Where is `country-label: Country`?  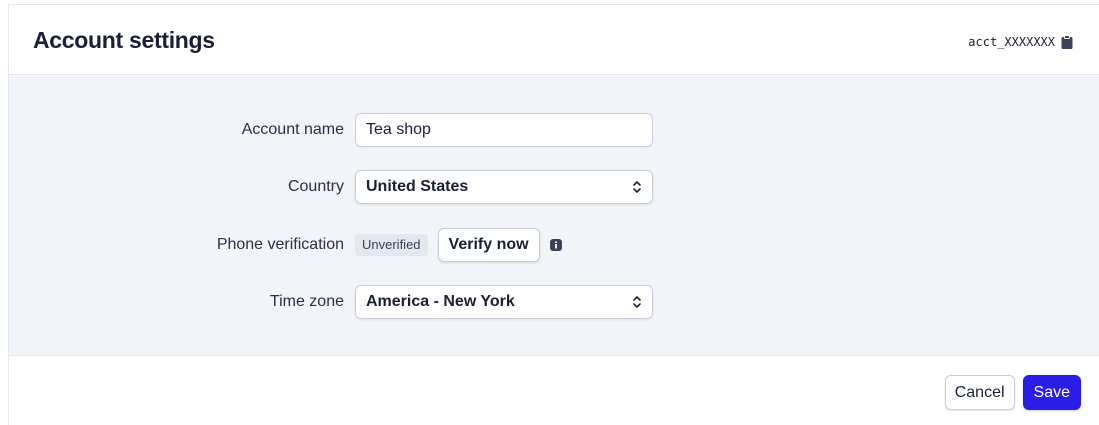
country-label: Country is located at coordinates (315, 186).